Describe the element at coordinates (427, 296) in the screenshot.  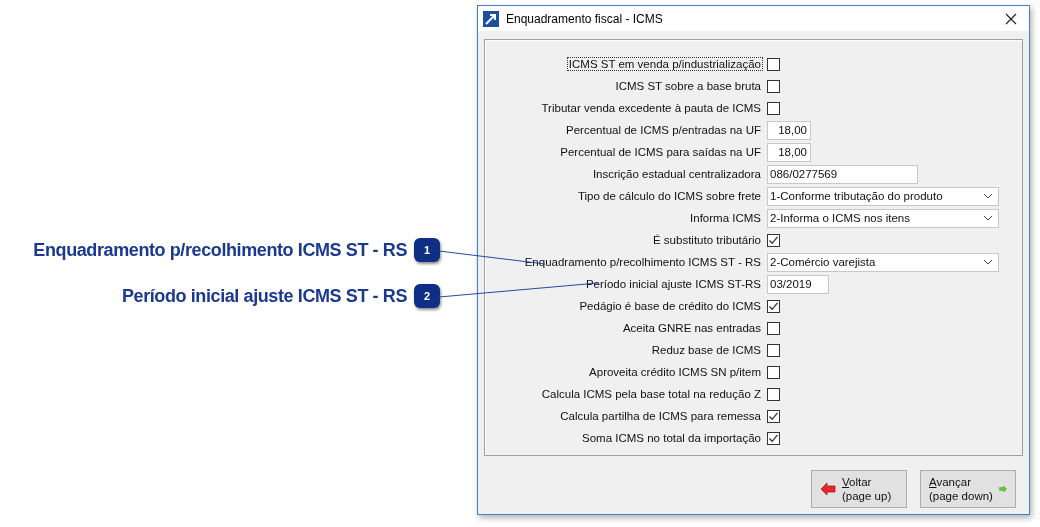
I see `callout-badge: 2` at that location.